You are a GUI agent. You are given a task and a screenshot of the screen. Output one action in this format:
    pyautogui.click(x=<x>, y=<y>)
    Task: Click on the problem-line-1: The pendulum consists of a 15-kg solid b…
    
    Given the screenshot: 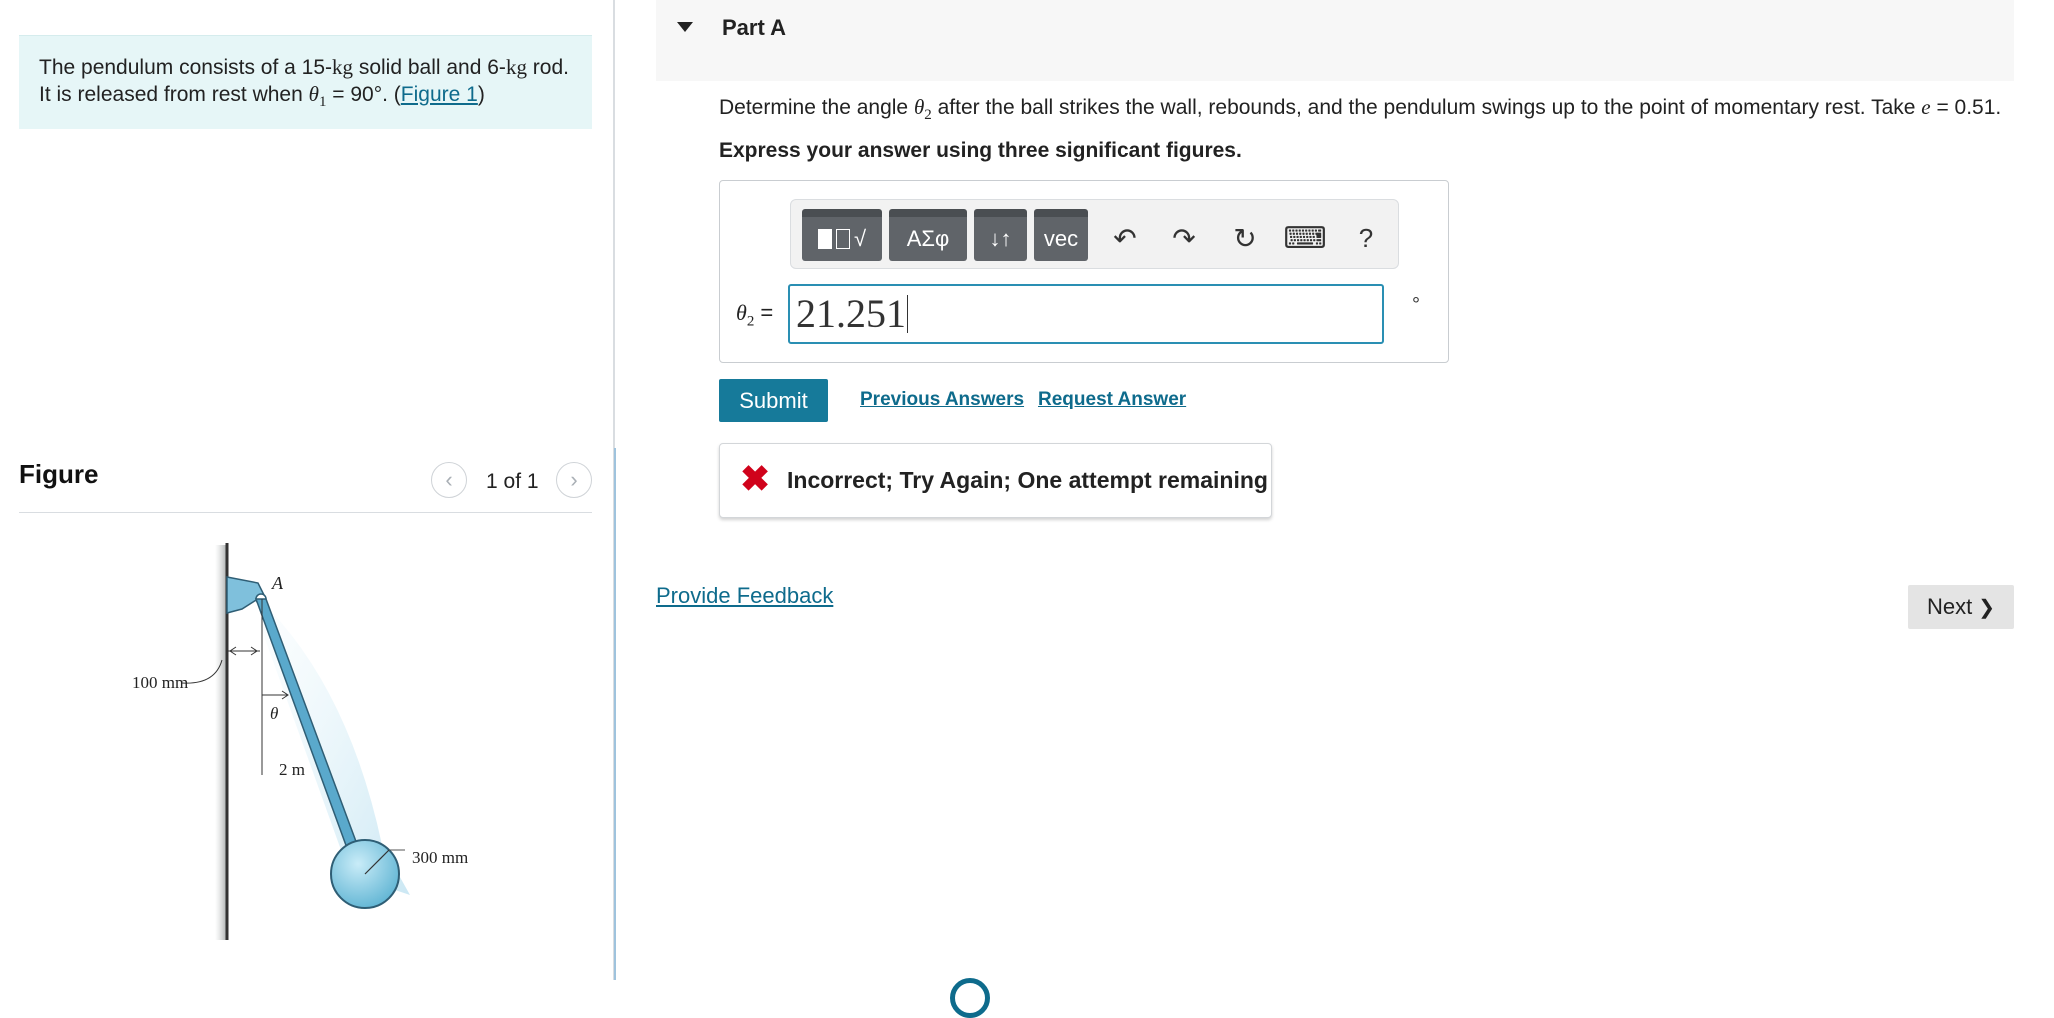 What is the action you would take?
    pyautogui.click(x=304, y=67)
    